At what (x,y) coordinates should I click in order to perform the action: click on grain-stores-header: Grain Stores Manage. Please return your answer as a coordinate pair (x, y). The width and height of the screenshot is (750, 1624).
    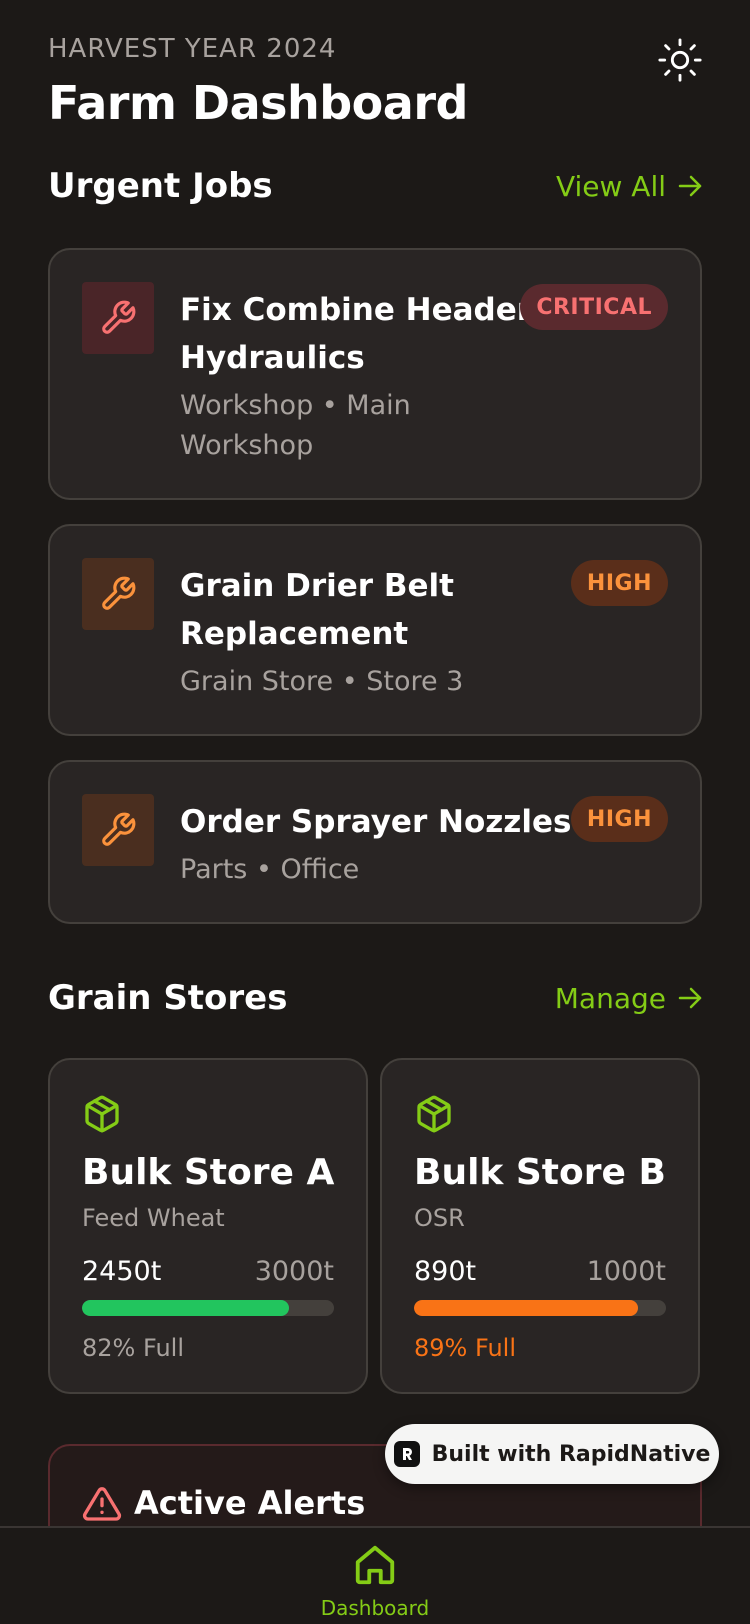
    Looking at the image, I should click on (376, 998).